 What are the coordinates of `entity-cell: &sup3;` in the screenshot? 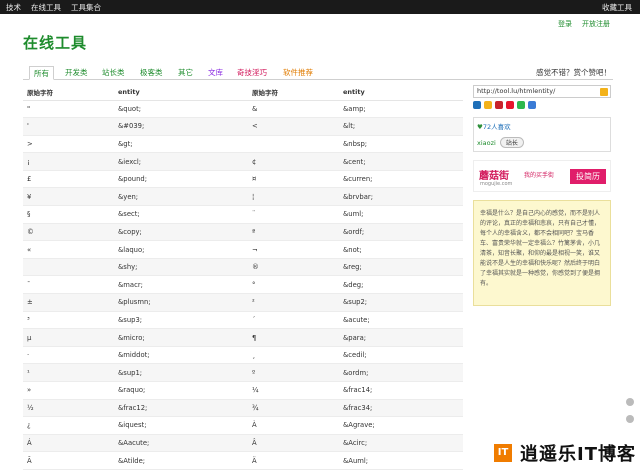 It's located at (181, 320).